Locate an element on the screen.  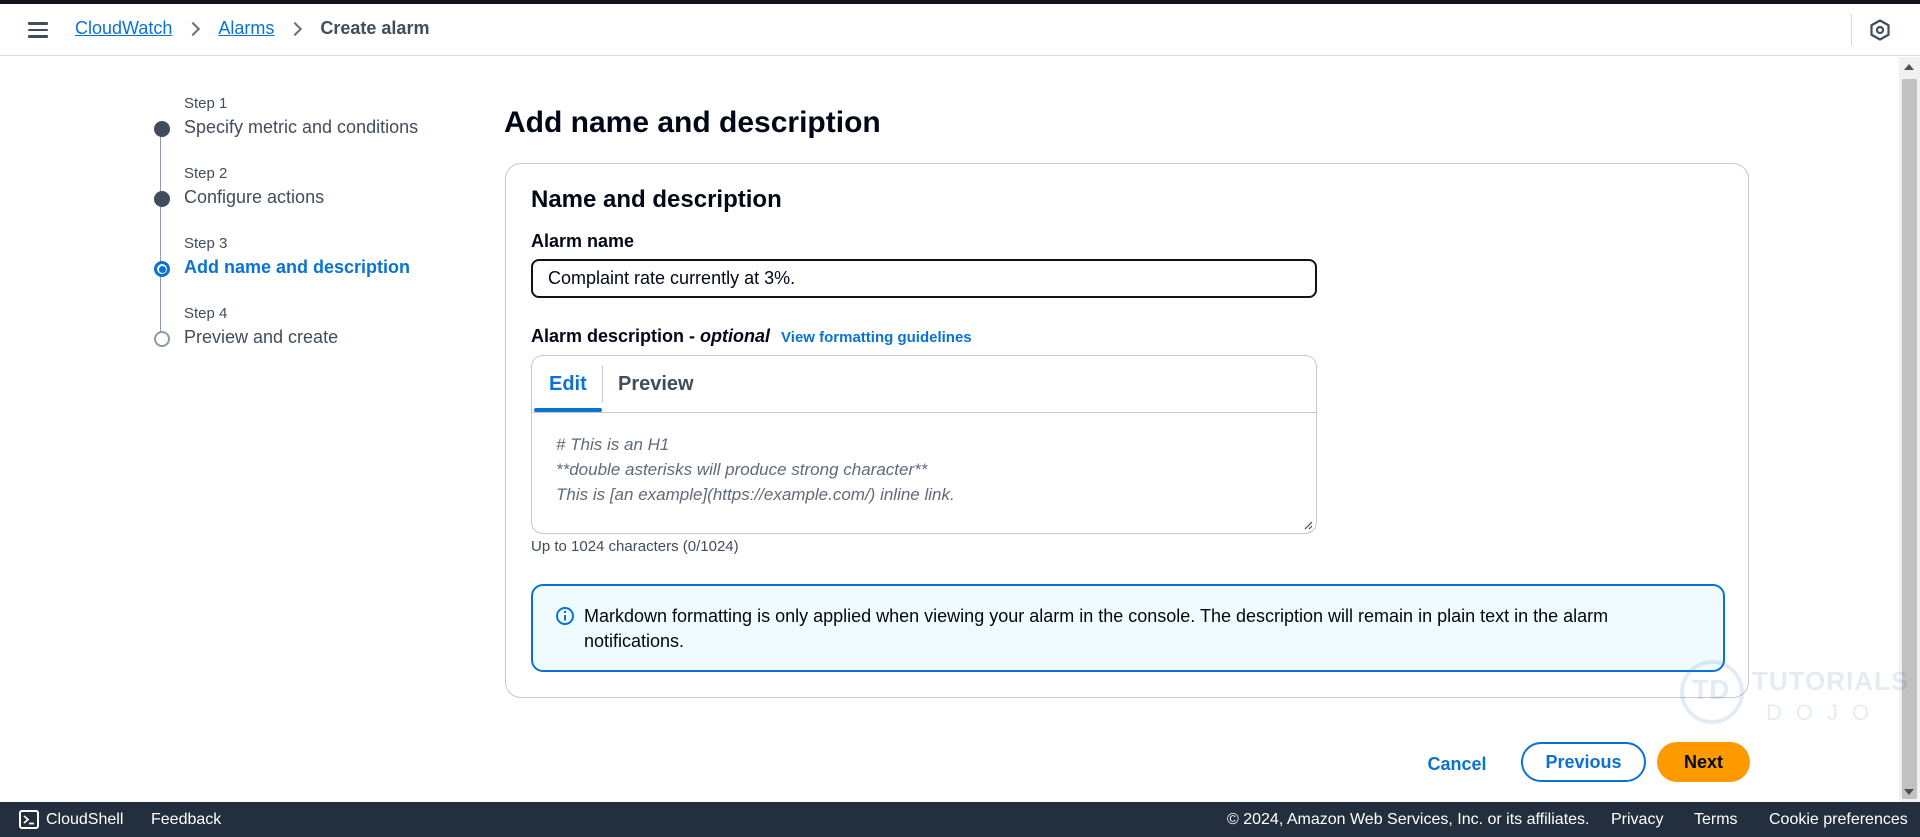
watermark-text: TUTORIALS is located at coordinates (1831, 681).